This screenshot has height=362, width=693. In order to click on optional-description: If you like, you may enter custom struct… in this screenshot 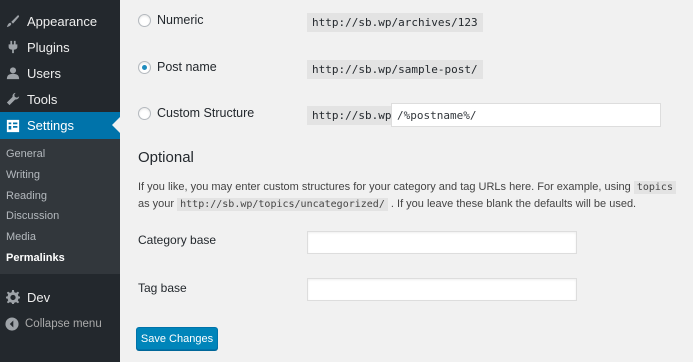, I will do `click(414, 196)`.